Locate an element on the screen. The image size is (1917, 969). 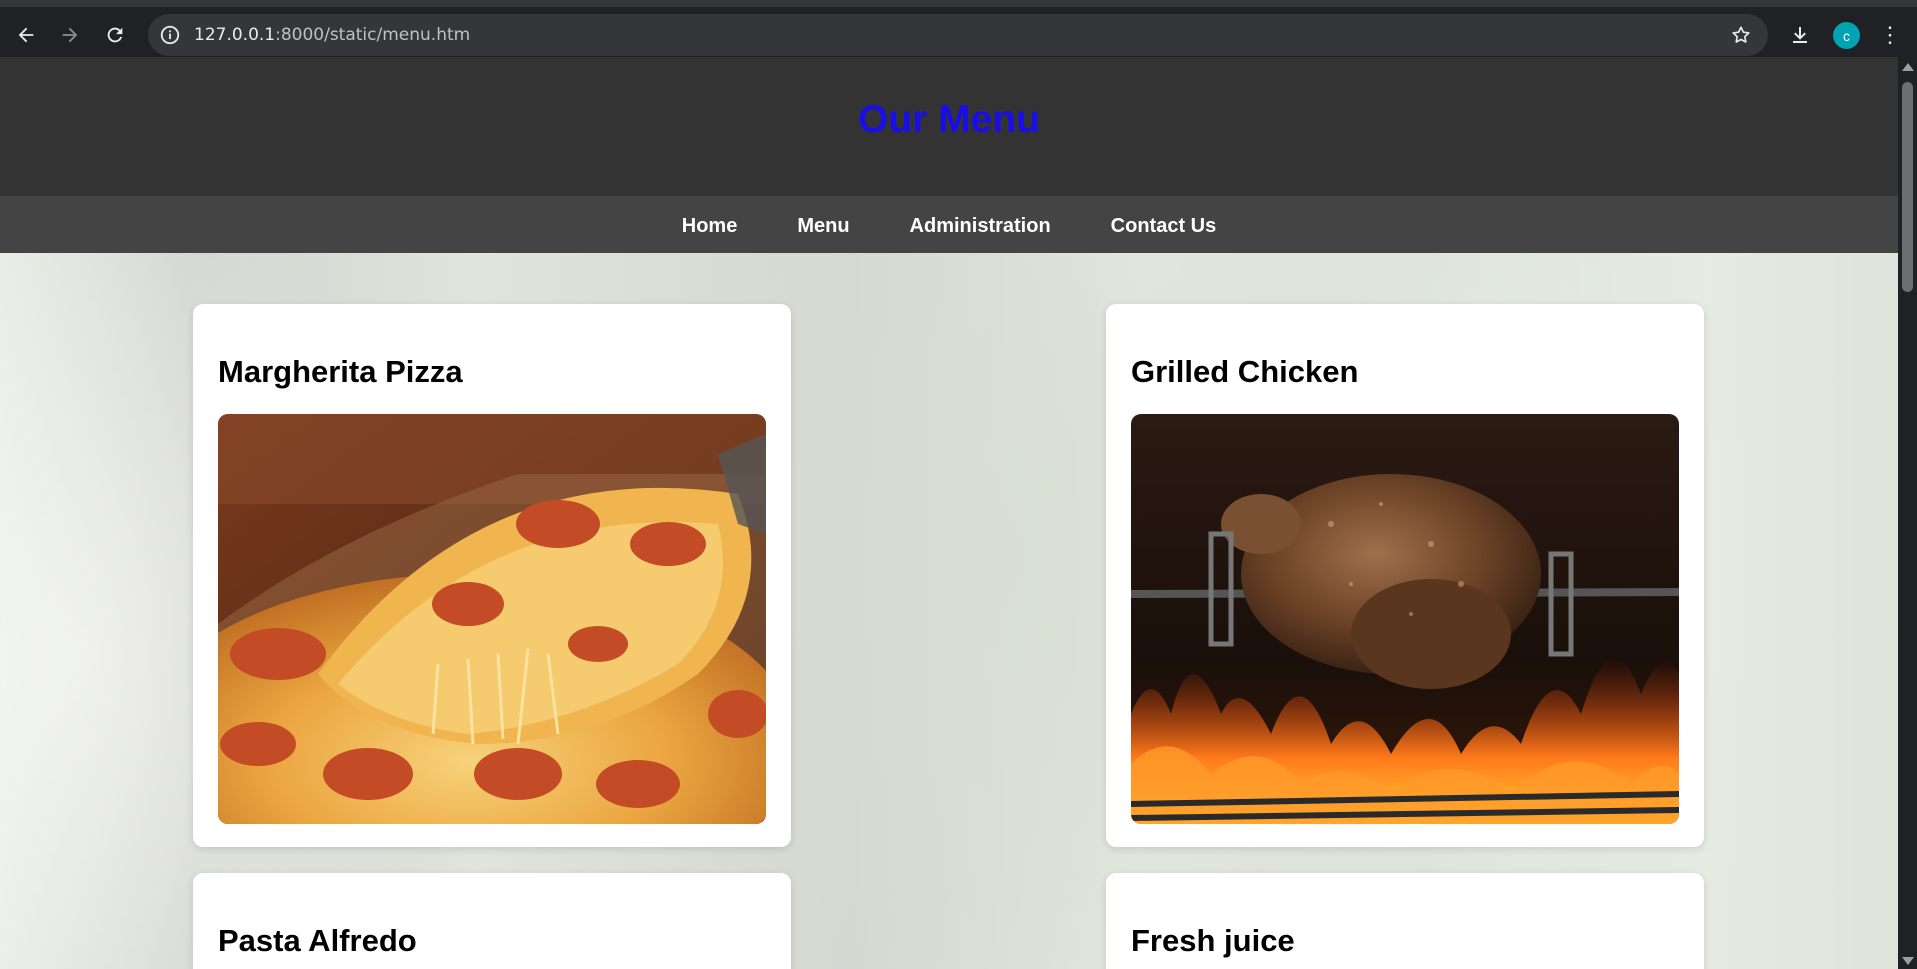
menu-card-juice: Fresh juice is located at coordinates (1405, 921).